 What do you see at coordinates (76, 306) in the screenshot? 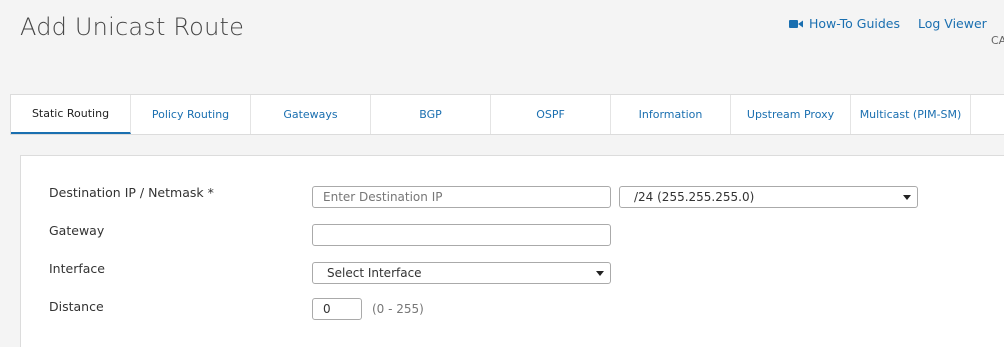
I see `distance-label: Distance` at bounding box center [76, 306].